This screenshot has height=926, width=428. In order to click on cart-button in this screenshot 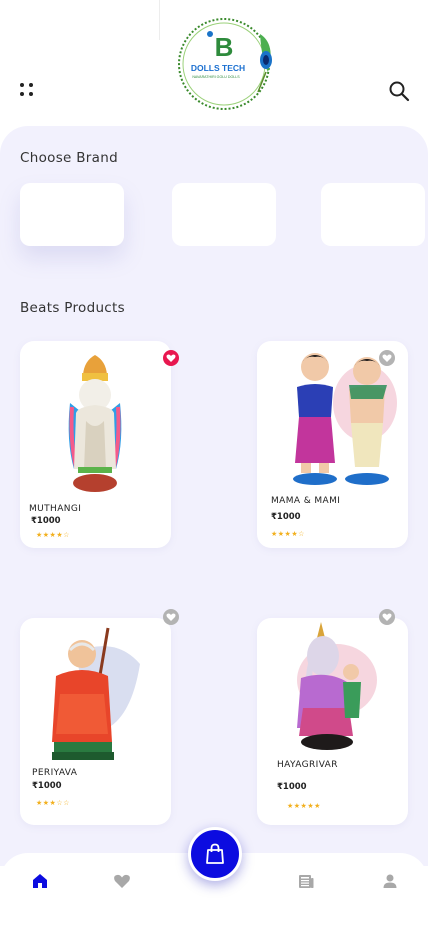, I will do `click(215, 854)`.